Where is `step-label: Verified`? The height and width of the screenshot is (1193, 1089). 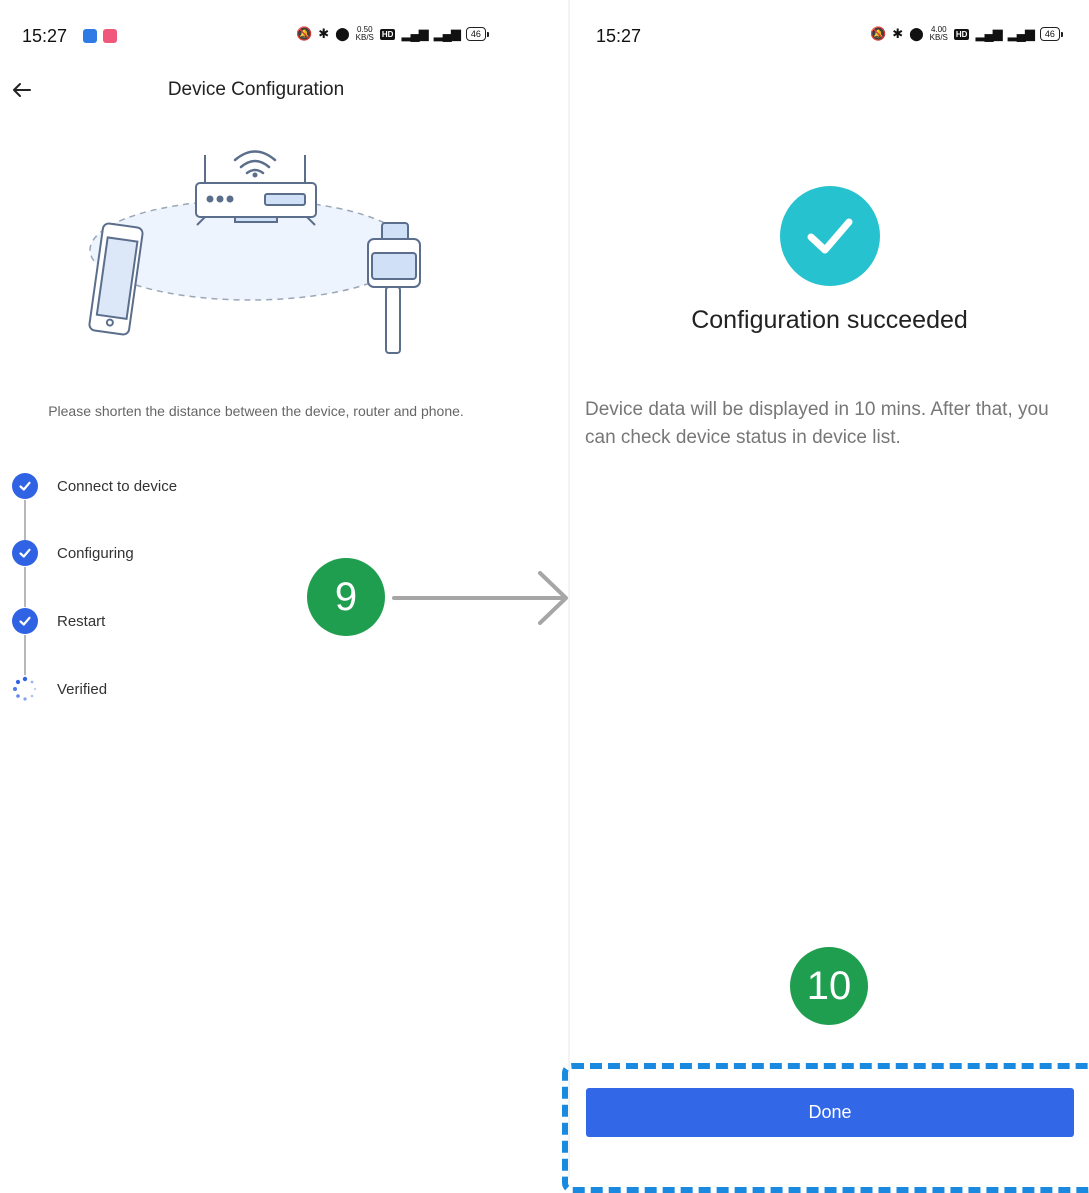
step-label: Verified is located at coordinates (82, 689).